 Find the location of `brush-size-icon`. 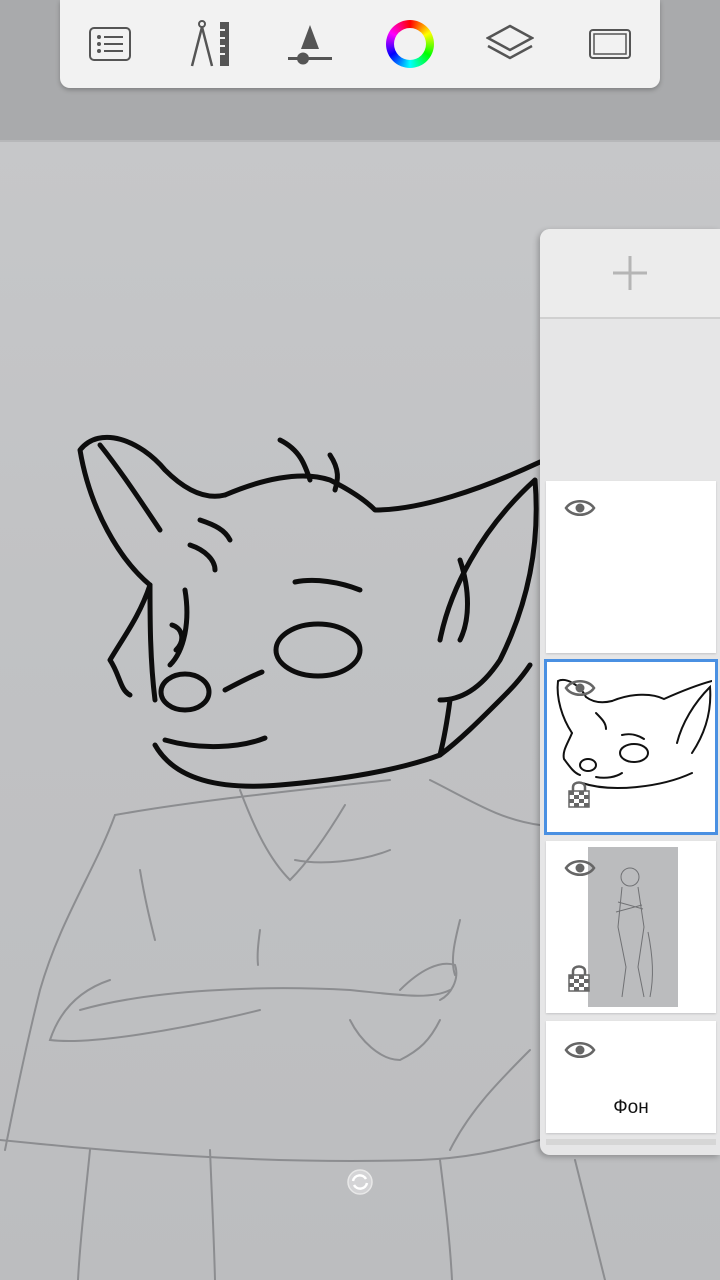

brush-size-icon is located at coordinates (310, 45).